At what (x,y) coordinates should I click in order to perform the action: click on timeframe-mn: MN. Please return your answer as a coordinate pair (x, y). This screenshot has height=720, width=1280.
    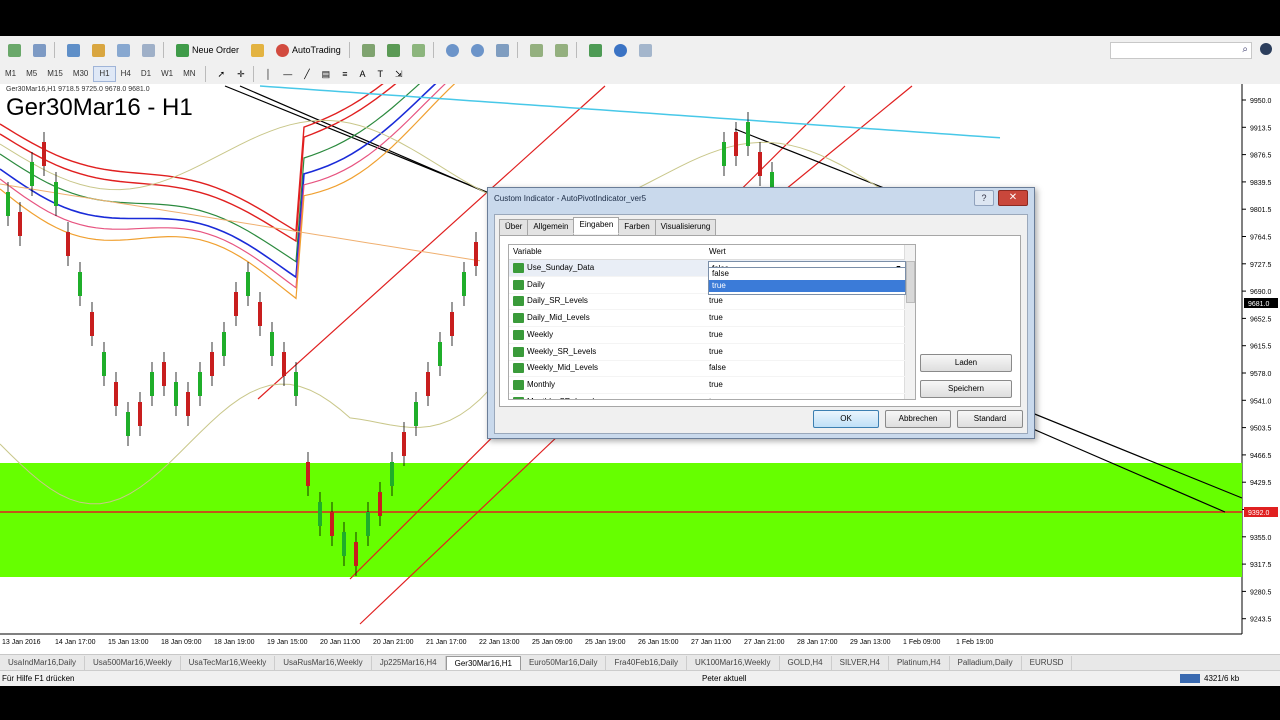
    Looking at the image, I should click on (189, 74).